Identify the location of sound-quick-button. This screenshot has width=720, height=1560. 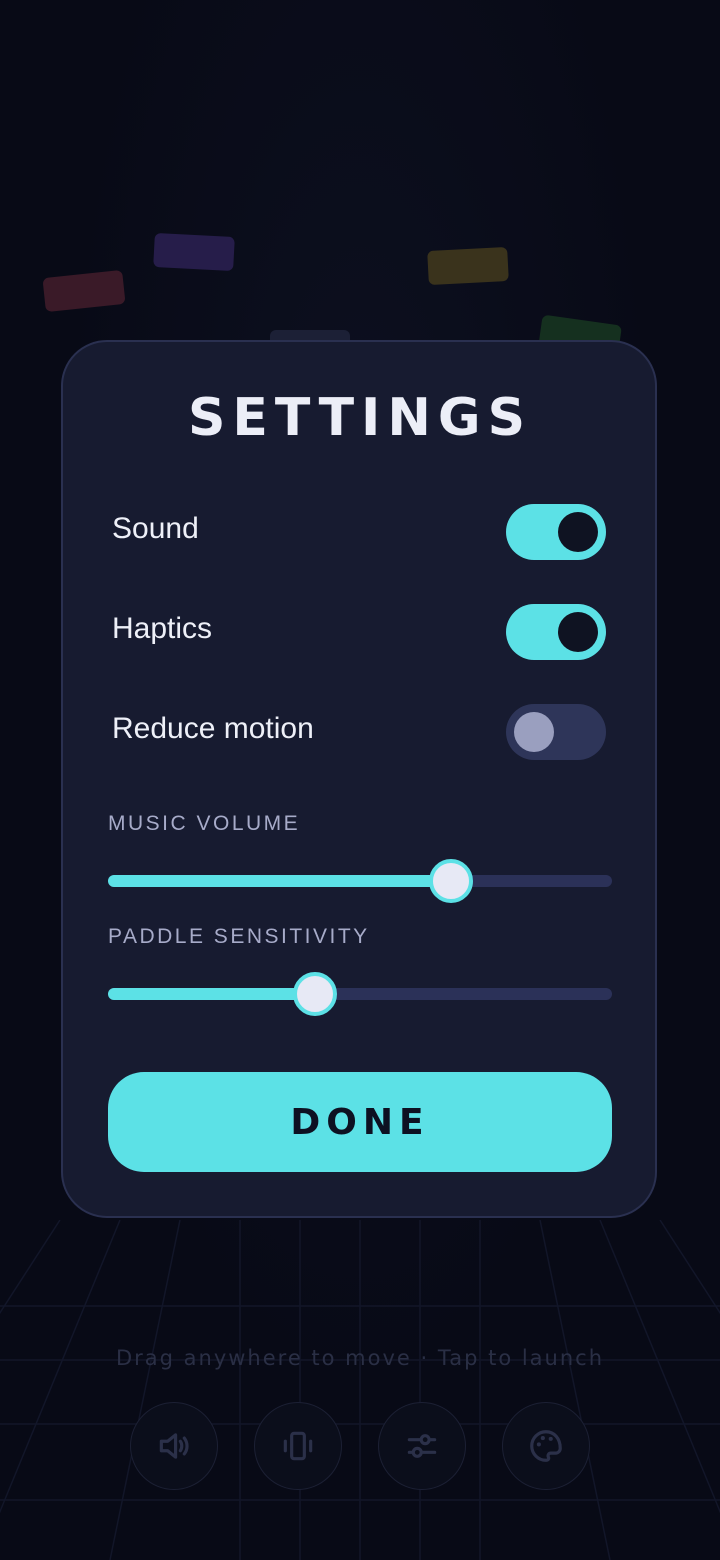
(174, 1446).